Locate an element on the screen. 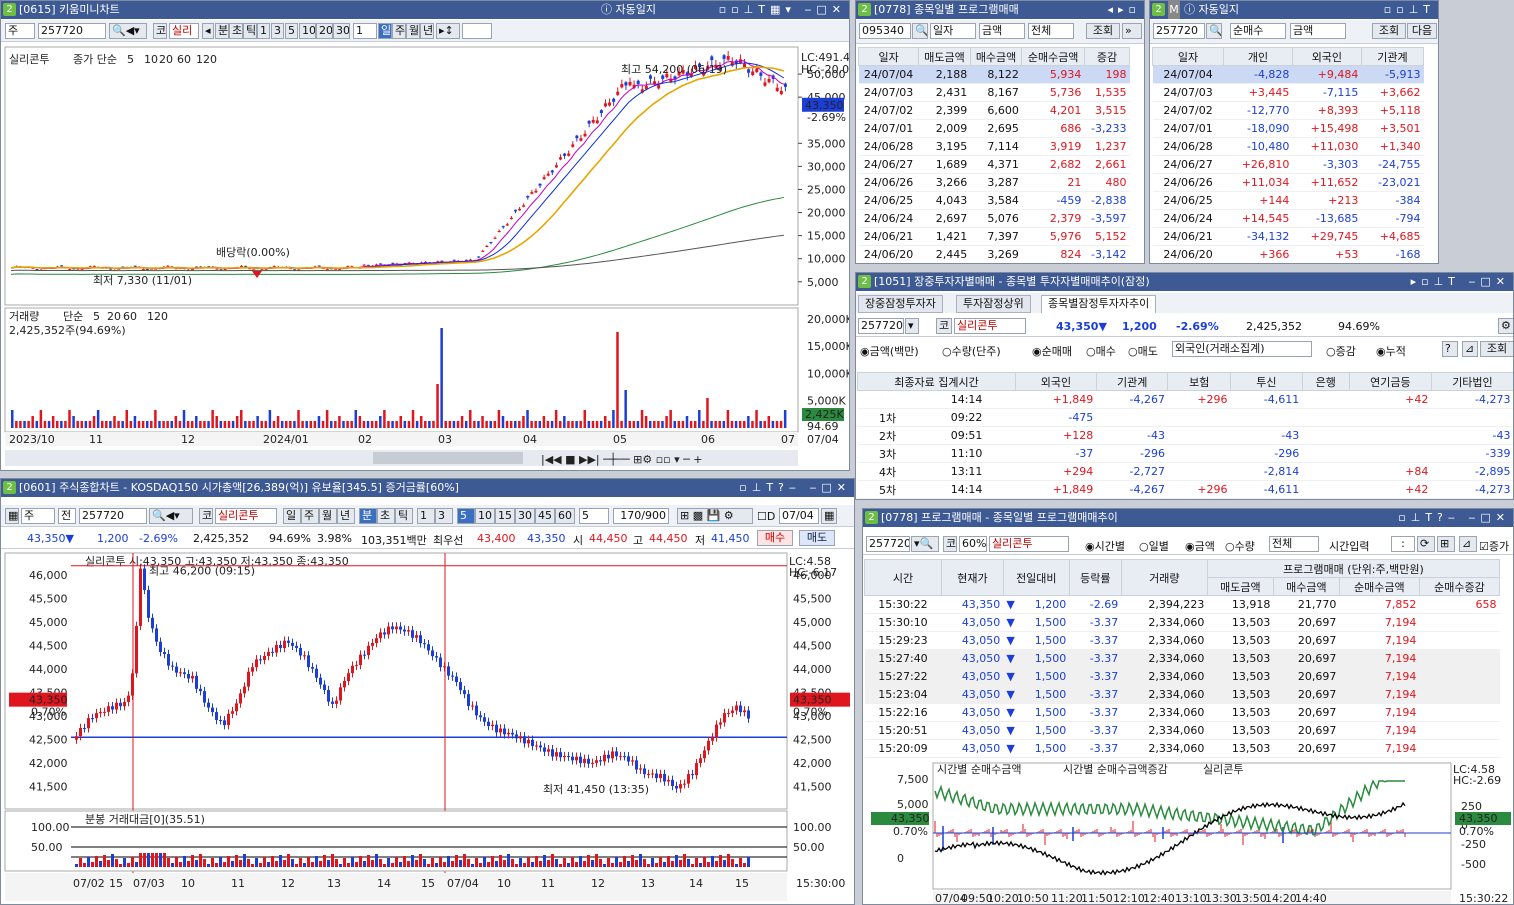  col-header: 매도금액 is located at coordinates (1240, 586).